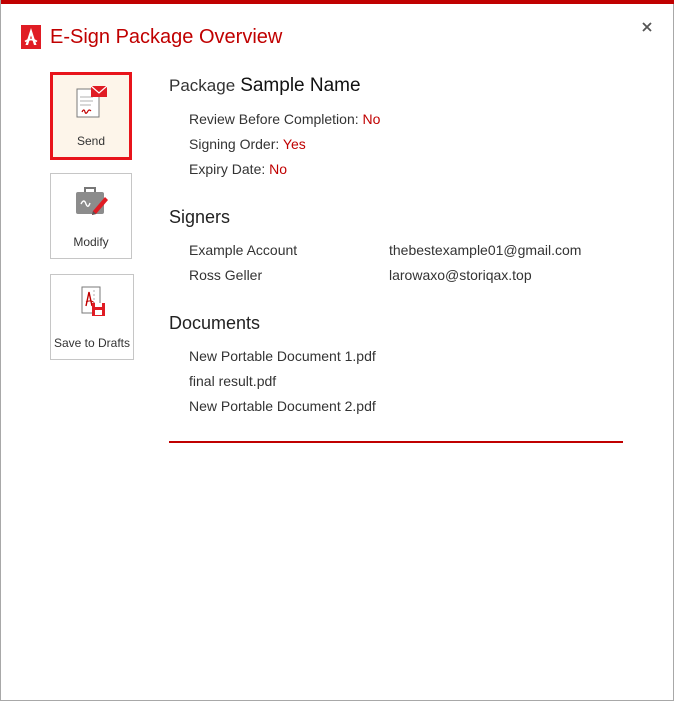 The image size is (674, 702). Describe the element at coordinates (91, 216) in the screenshot. I see `modify-button: Modify` at that location.